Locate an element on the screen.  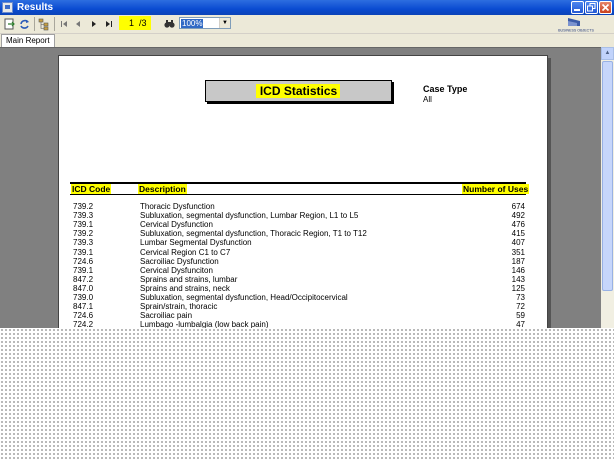
binoculars-icon is located at coordinates (169, 24).